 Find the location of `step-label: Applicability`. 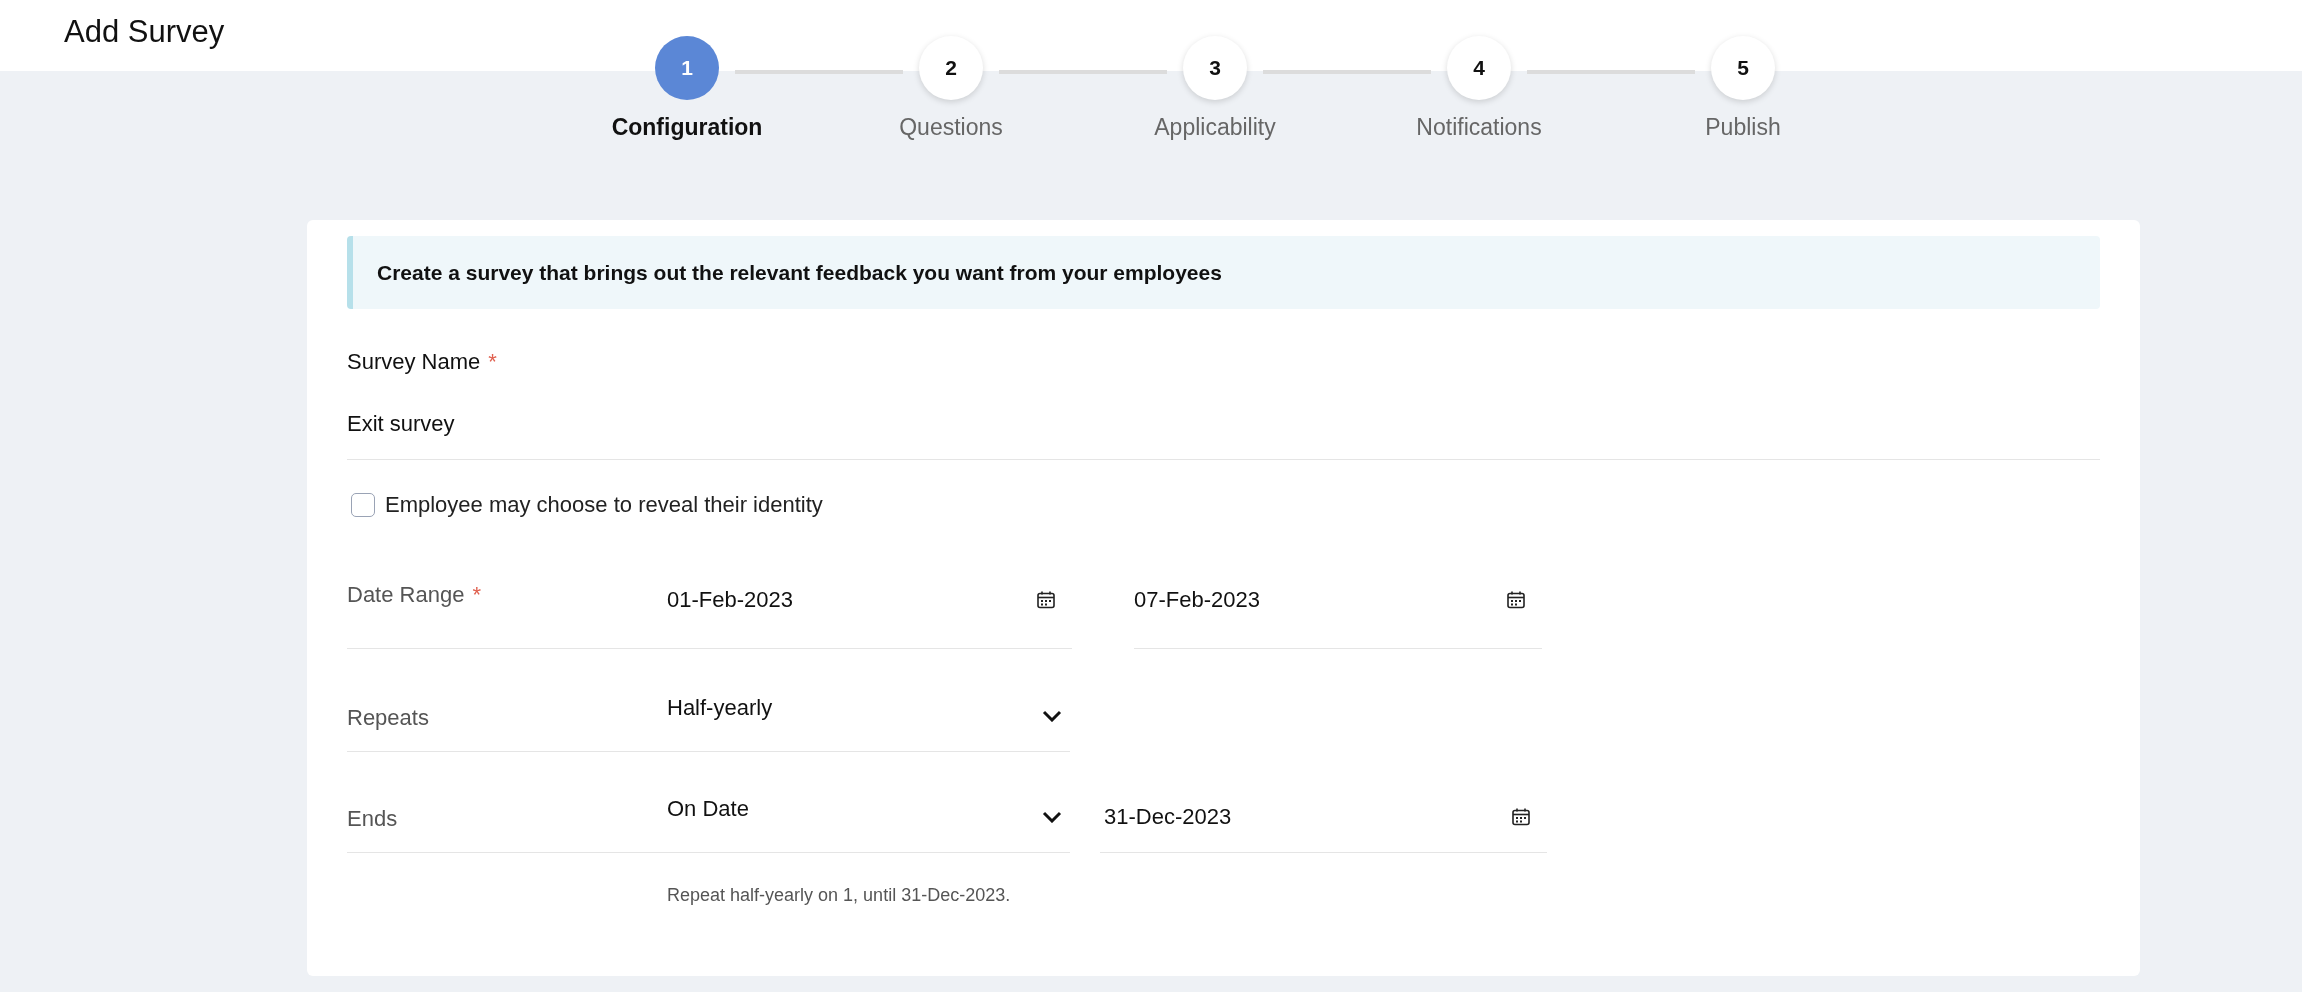

step-label: Applicability is located at coordinates (1215, 127).